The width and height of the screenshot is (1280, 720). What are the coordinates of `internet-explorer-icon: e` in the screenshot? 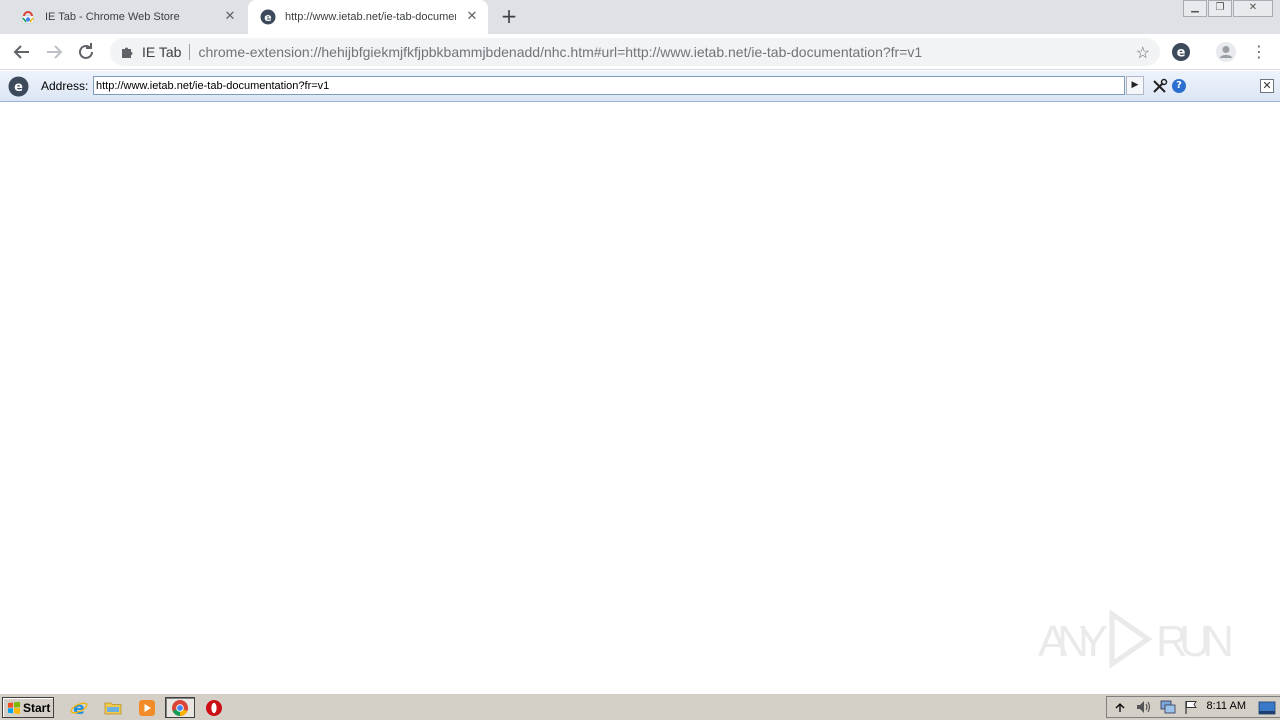 It's located at (79, 708).